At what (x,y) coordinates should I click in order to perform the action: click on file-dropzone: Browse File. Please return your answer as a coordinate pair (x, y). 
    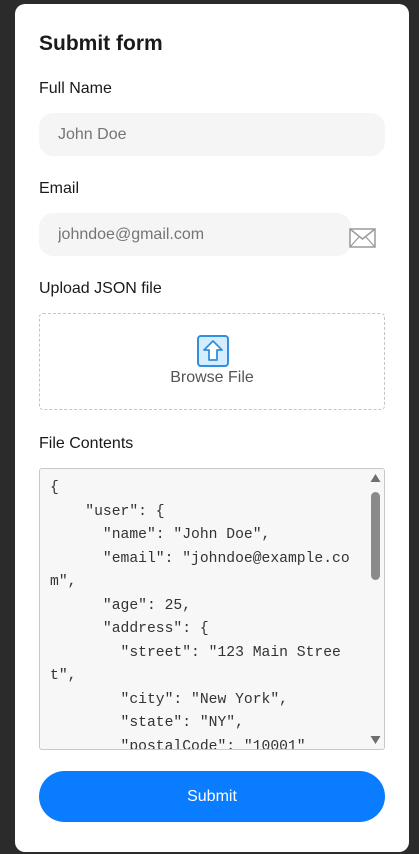
    Looking at the image, I should click on (212, 361).